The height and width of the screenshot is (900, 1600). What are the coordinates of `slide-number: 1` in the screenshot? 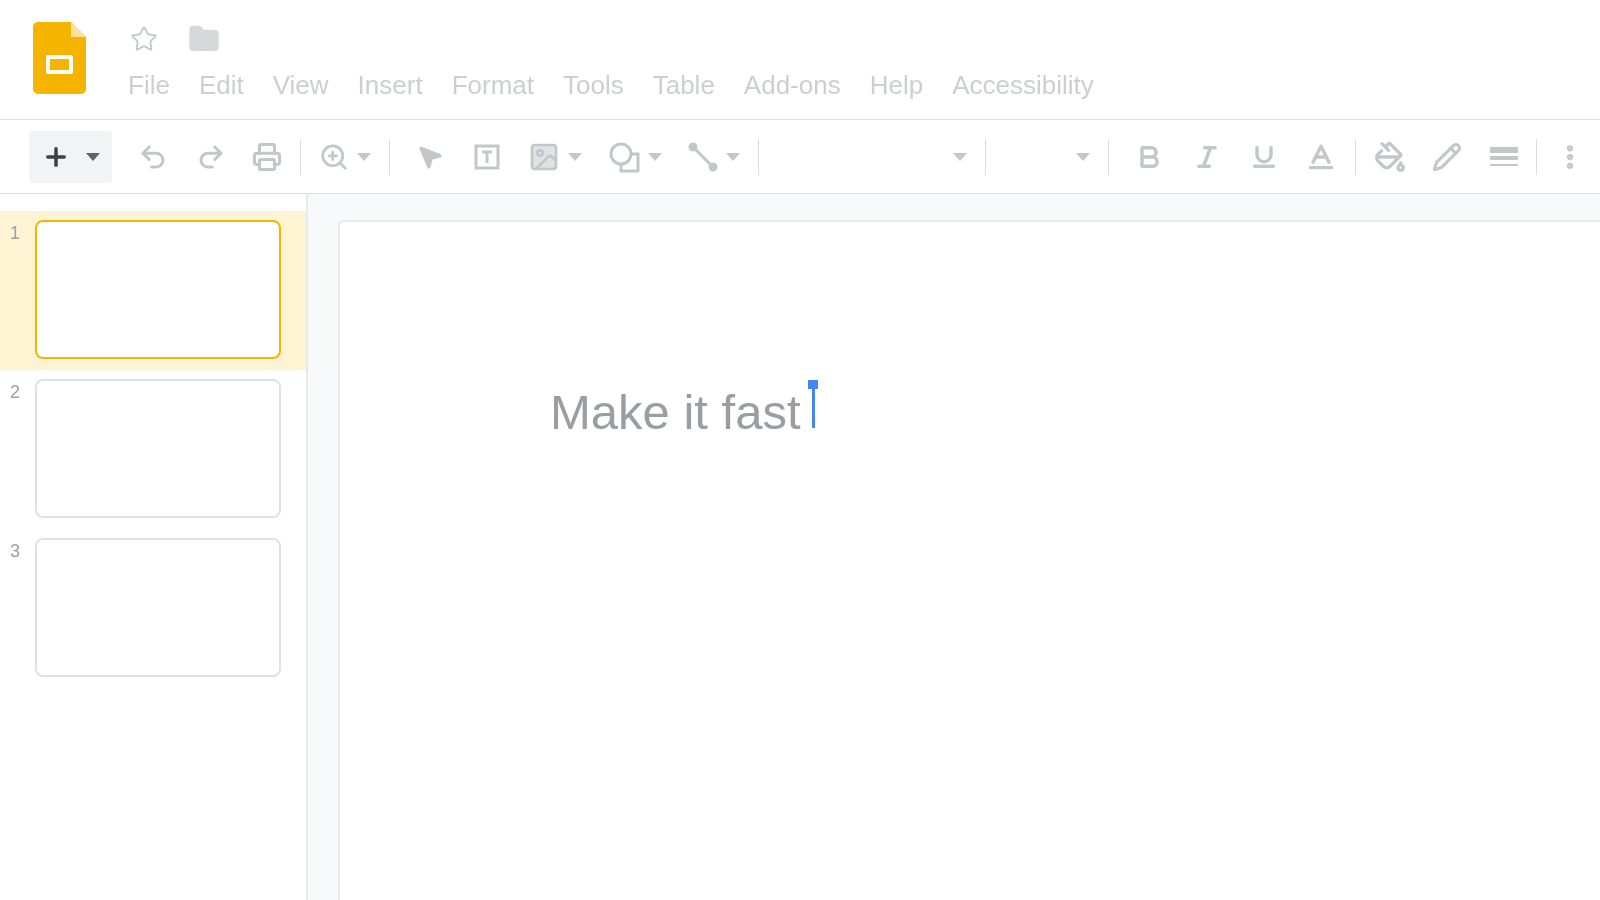 It's located at (15, 233).